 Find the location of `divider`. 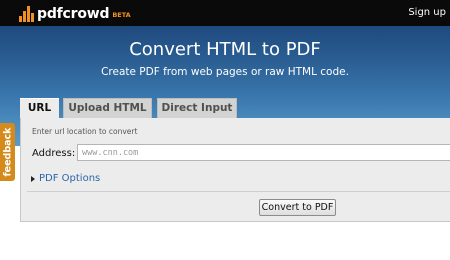

divider is located at coordinates (238, 191).